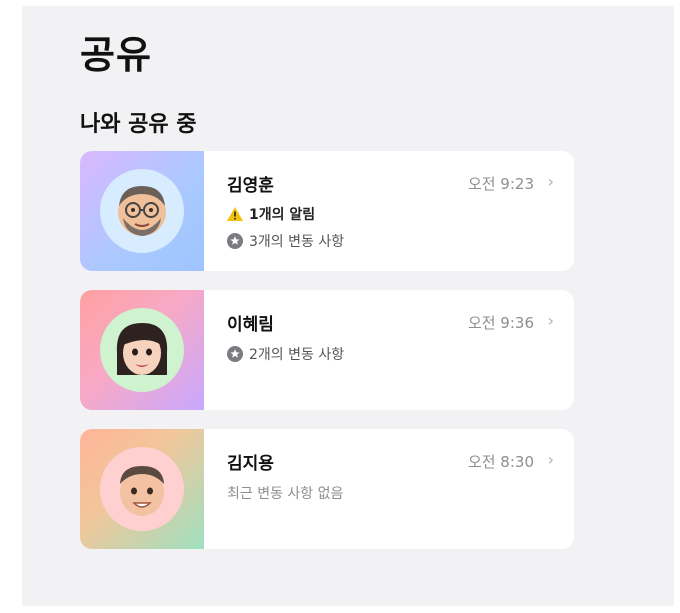 This screenshot has height=613, width=680. What do you see at coordinates (138, 124) in the screenshot?
I see `section-title: 나와 공유 중` at bounding box center [138, 124].